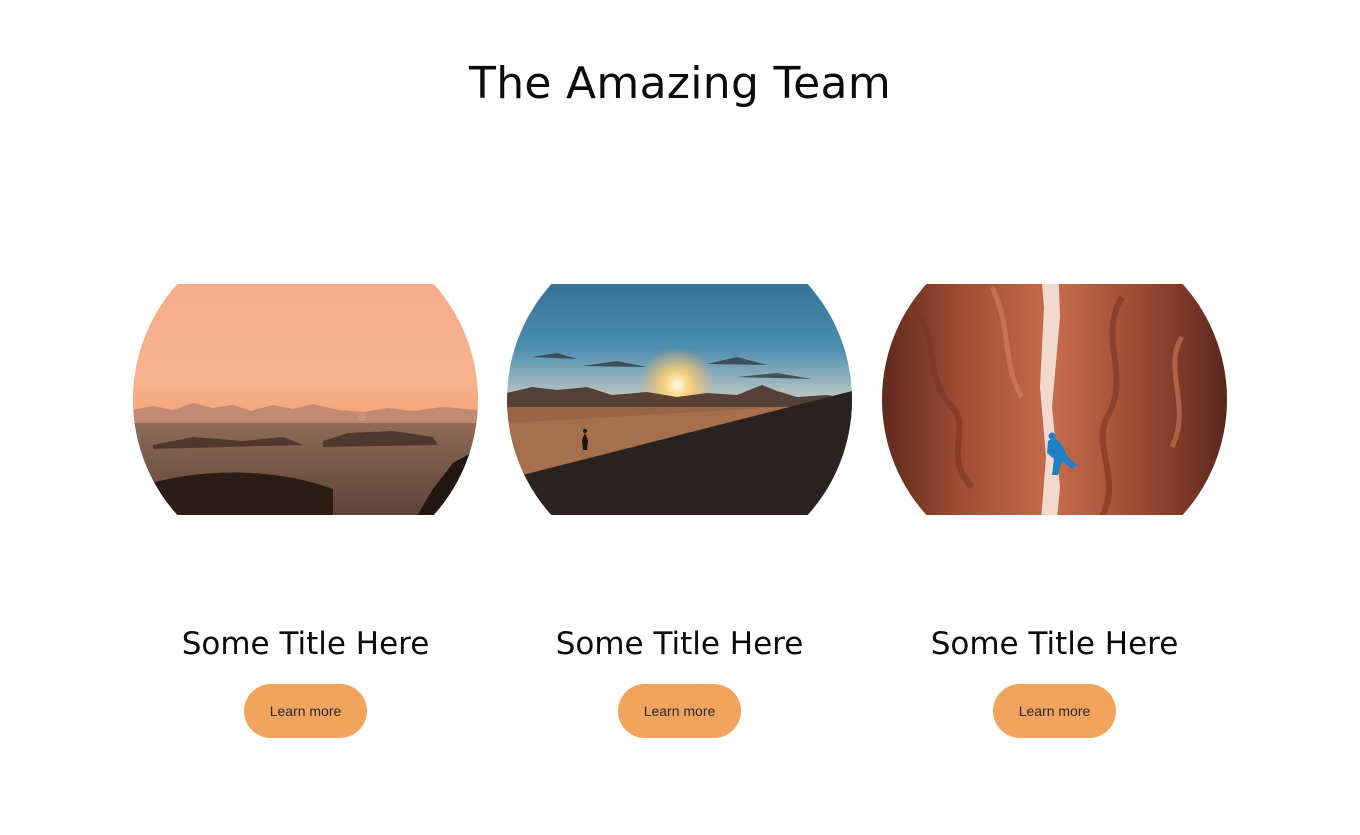 This screenshot has width=1360, height=835. I want to click on desert-sunset-photo, so click(305, 399).